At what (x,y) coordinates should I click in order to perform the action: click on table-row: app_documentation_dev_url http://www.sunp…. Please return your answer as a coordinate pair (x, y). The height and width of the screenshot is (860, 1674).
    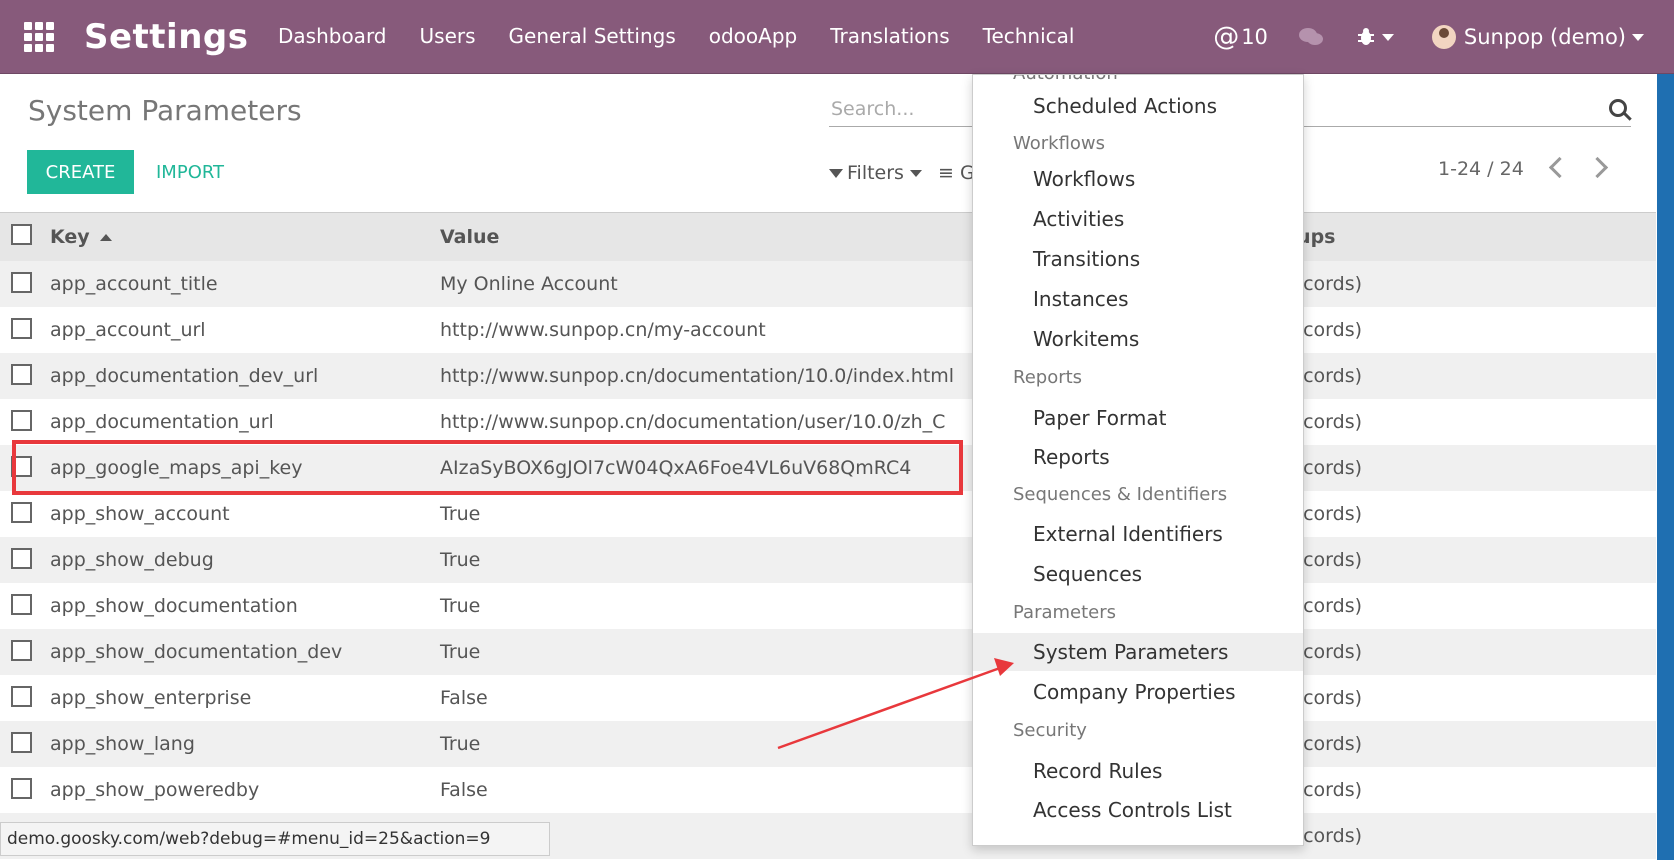
    Looking at the image, I should click on (828, 376).